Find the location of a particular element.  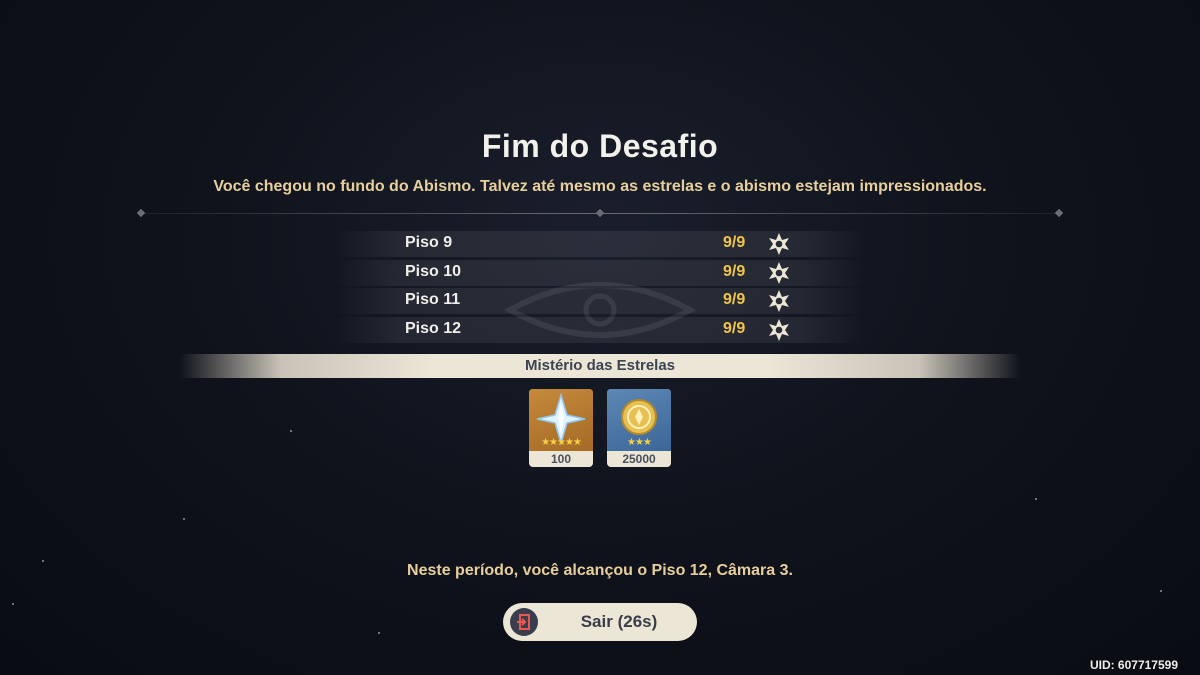

floor-name: Piso 11 is located at coordinates (433, 300).